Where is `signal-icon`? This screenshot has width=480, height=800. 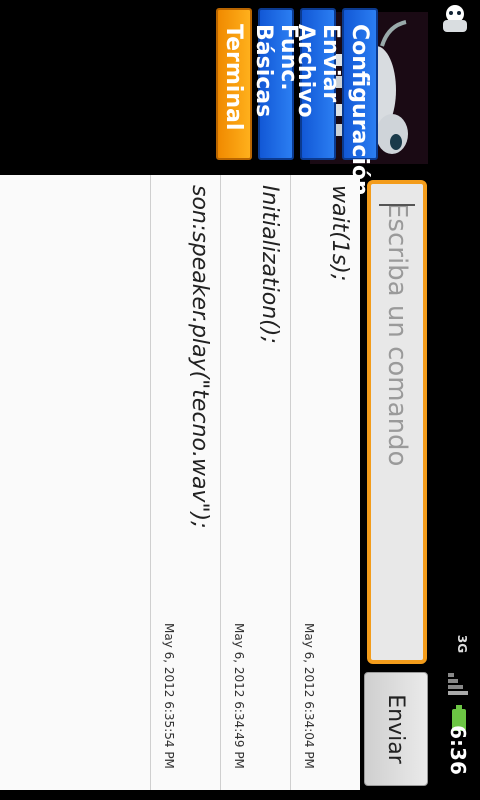 signal-icon is located at coordinates (459, 684).